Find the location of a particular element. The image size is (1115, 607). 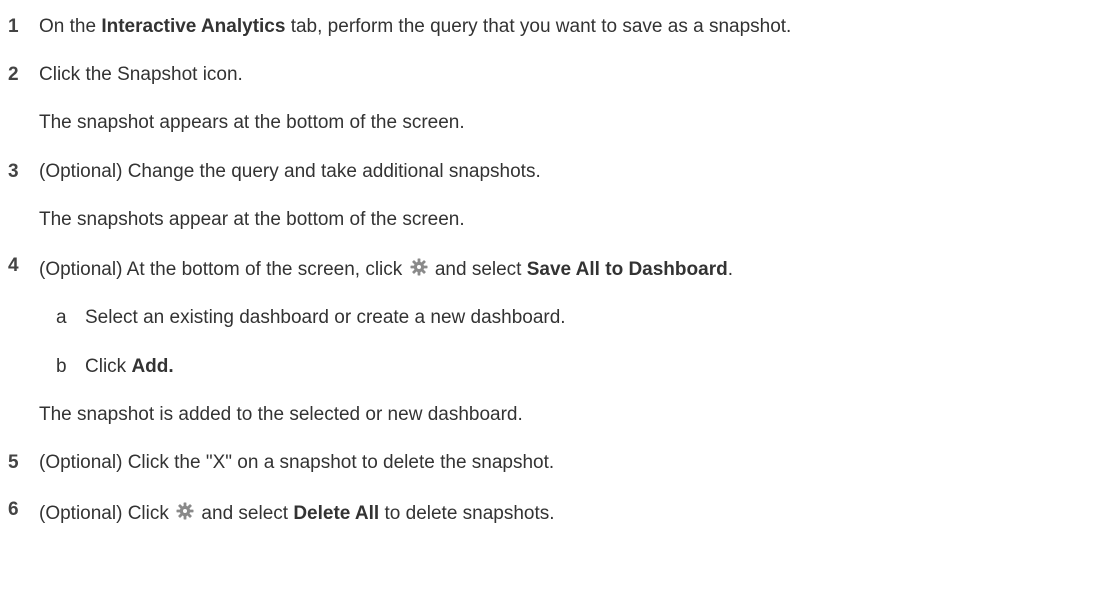

step-number: 2 is located at coordinates (13, 74).